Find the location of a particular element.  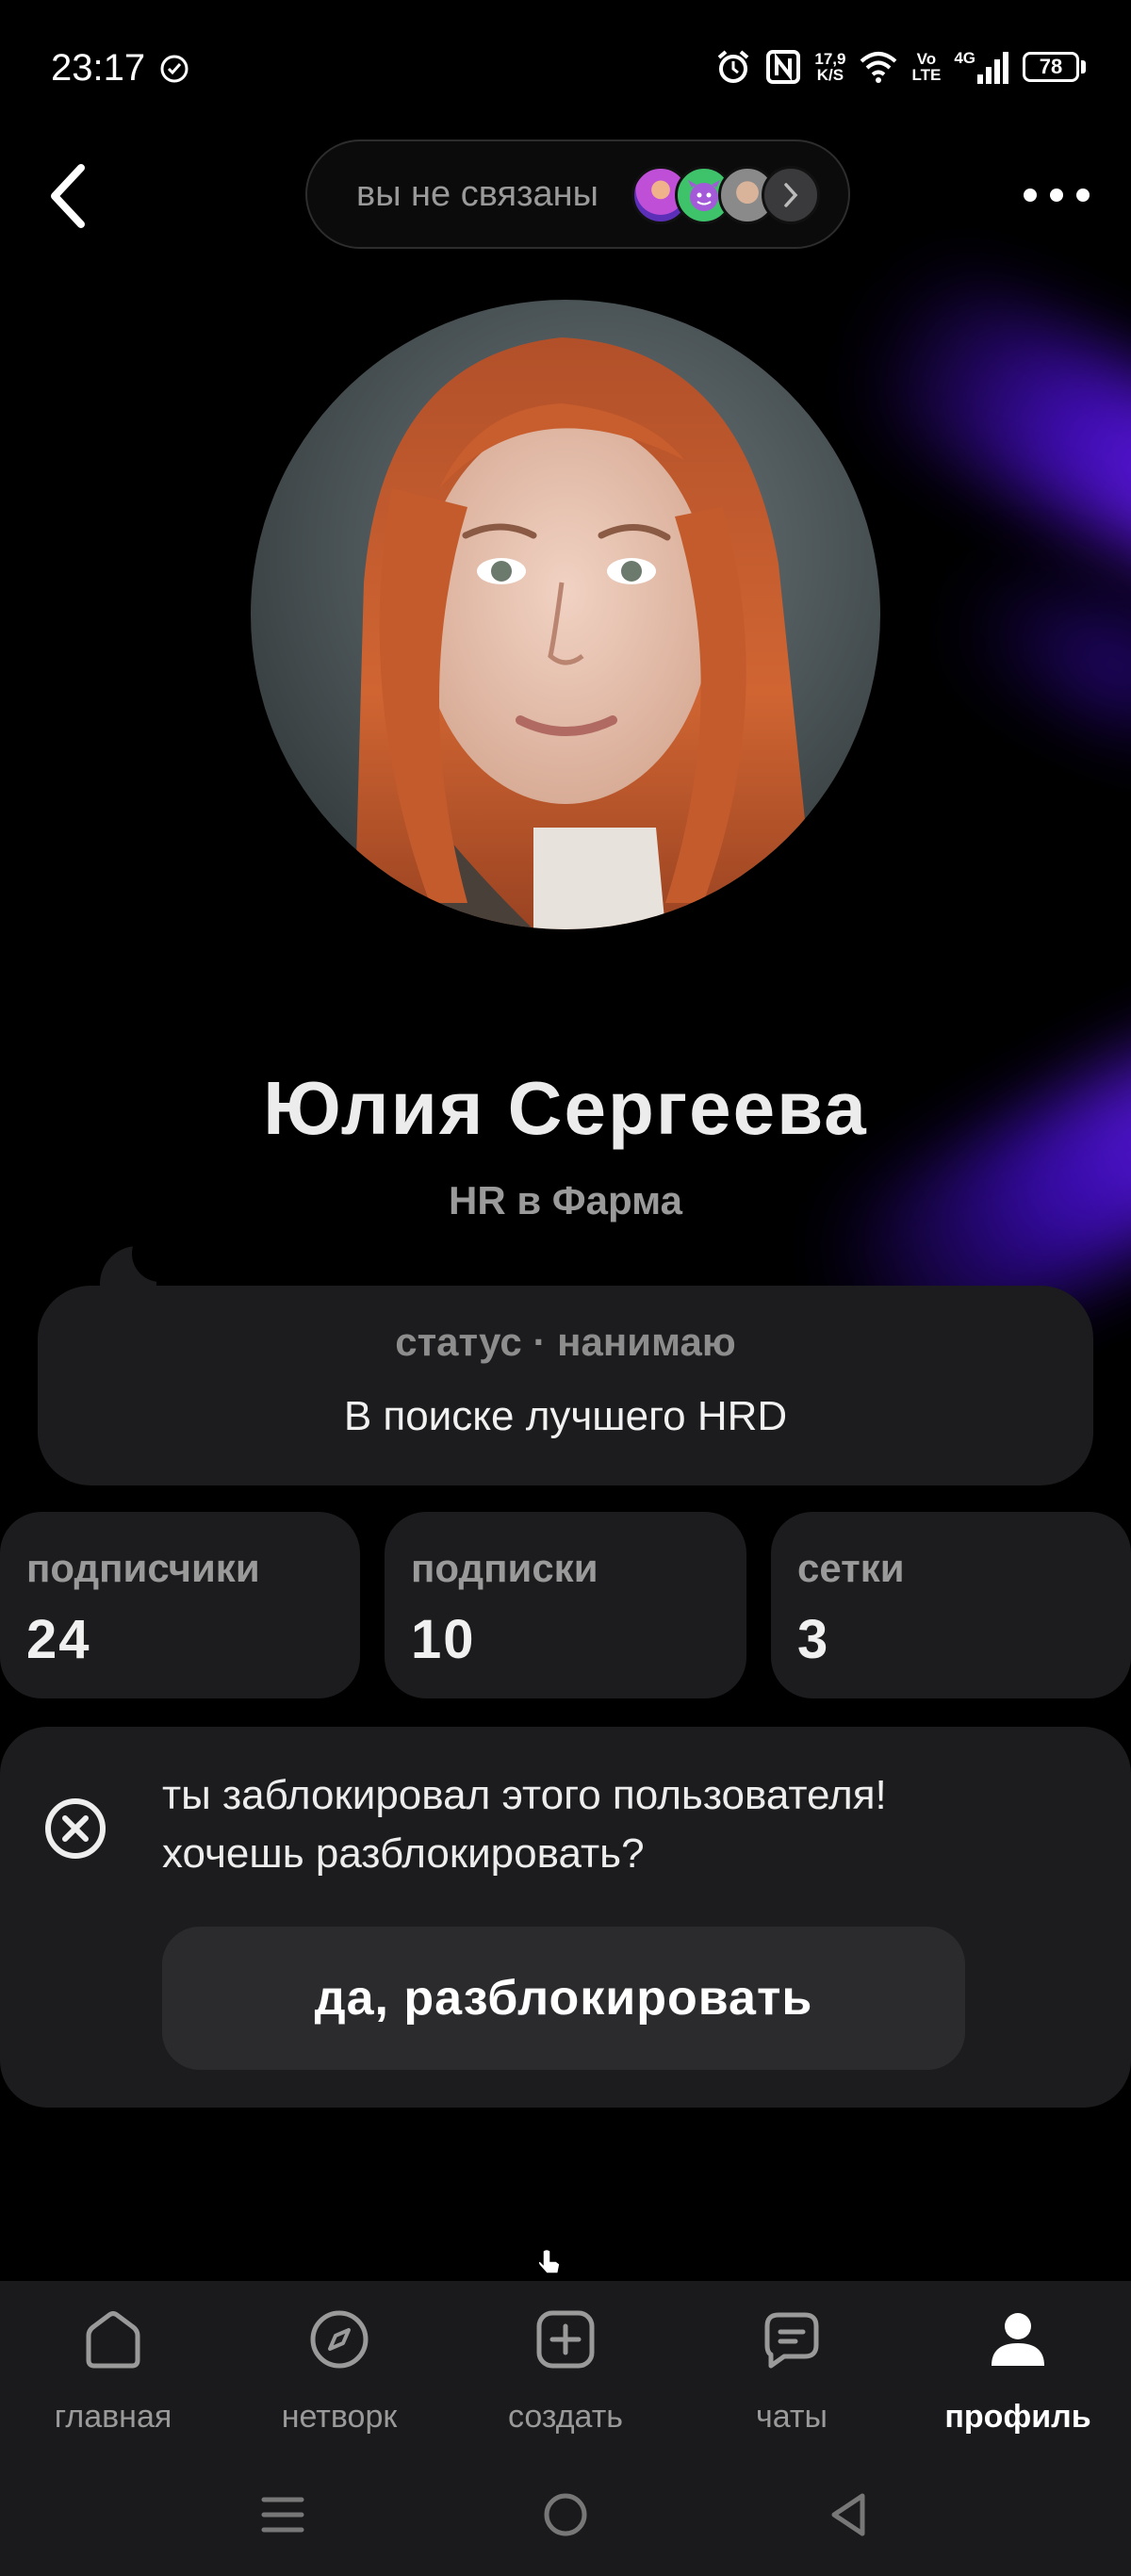

status-card is located at coordinates (566, 1385).